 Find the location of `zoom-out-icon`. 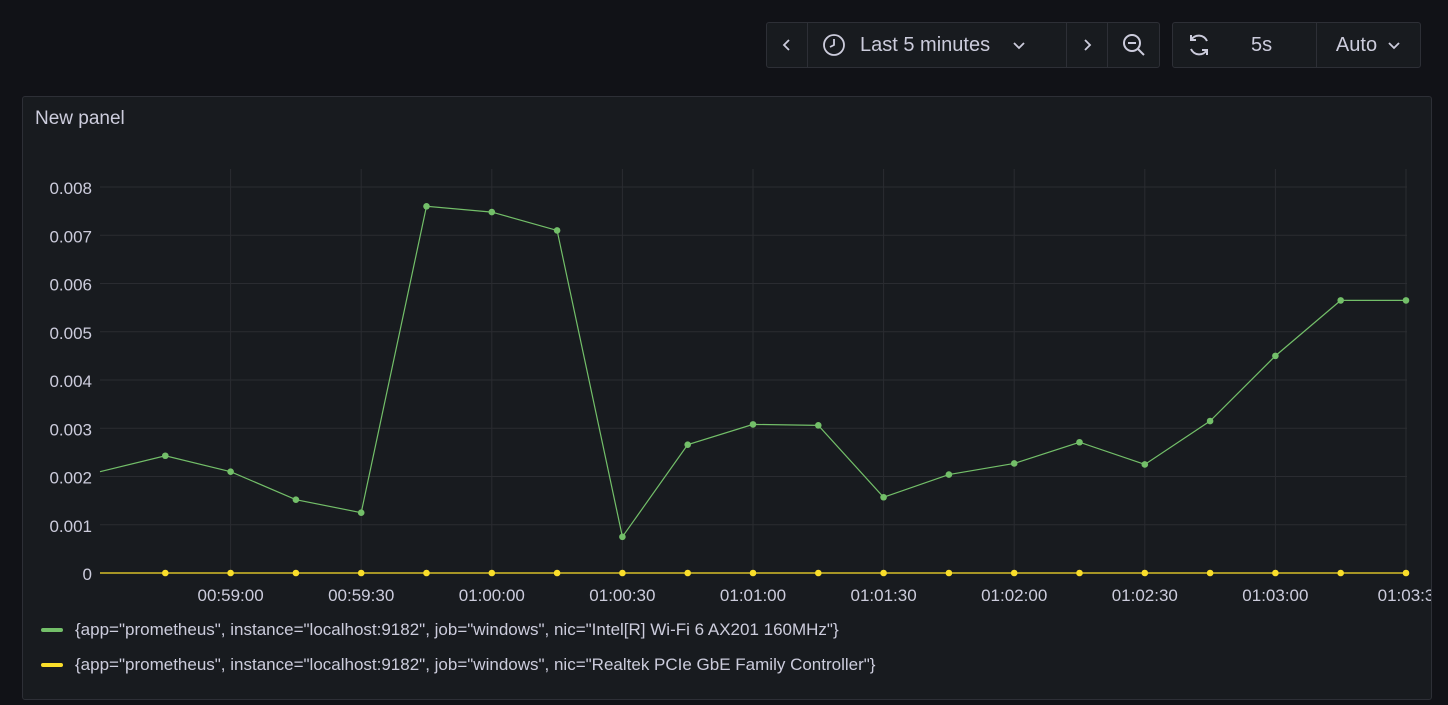

zoom-out-icon is located at coordinates (1133, 45).